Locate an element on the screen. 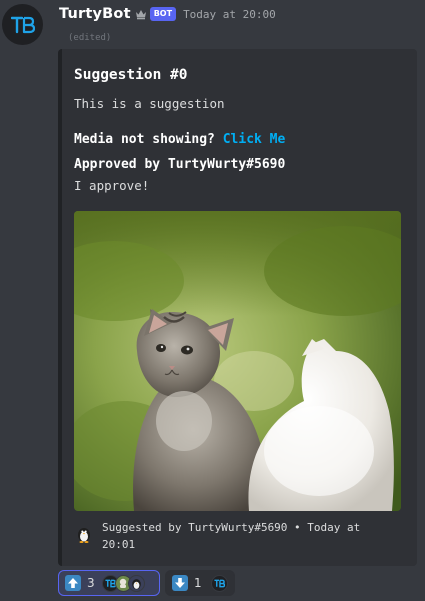 Image resolution: width=425 pixels, height=601 pixels. penguin-mini-avatar is located at coordinates (136, 583).